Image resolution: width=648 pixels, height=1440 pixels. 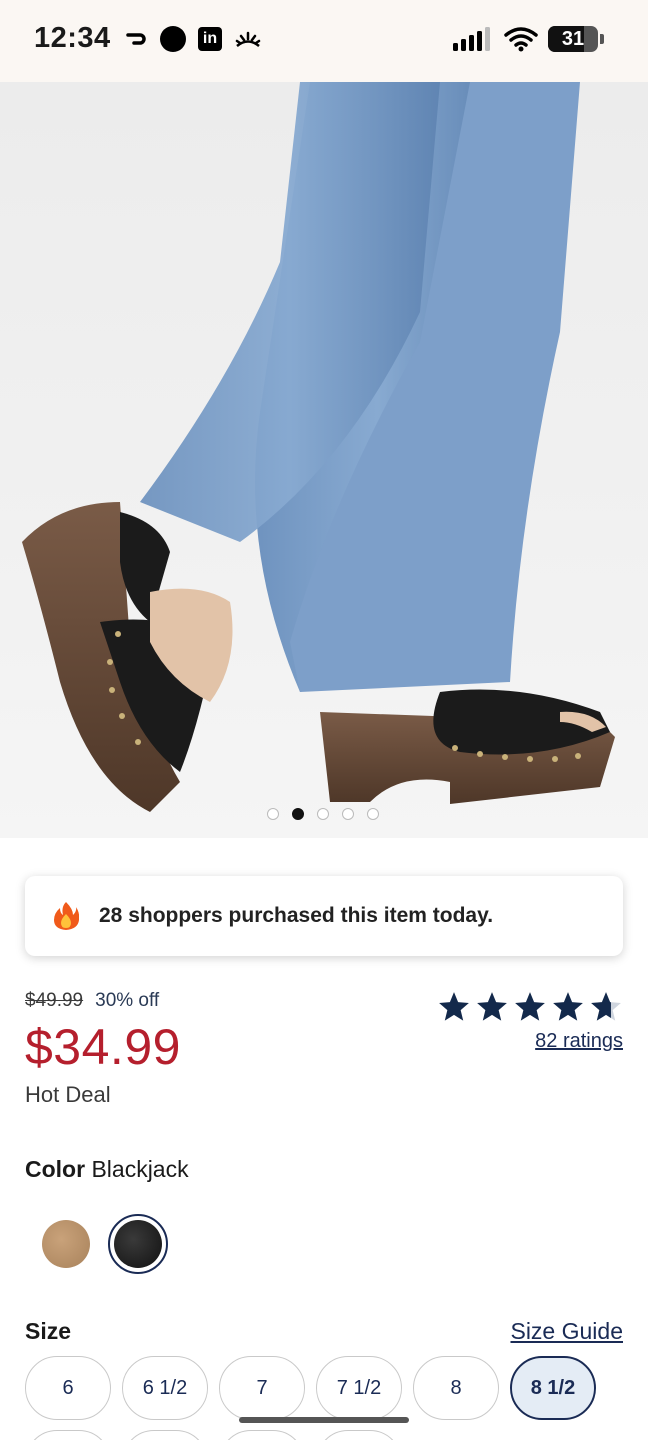 I want to click on size-label: Size, so click(x=48, y=1331).